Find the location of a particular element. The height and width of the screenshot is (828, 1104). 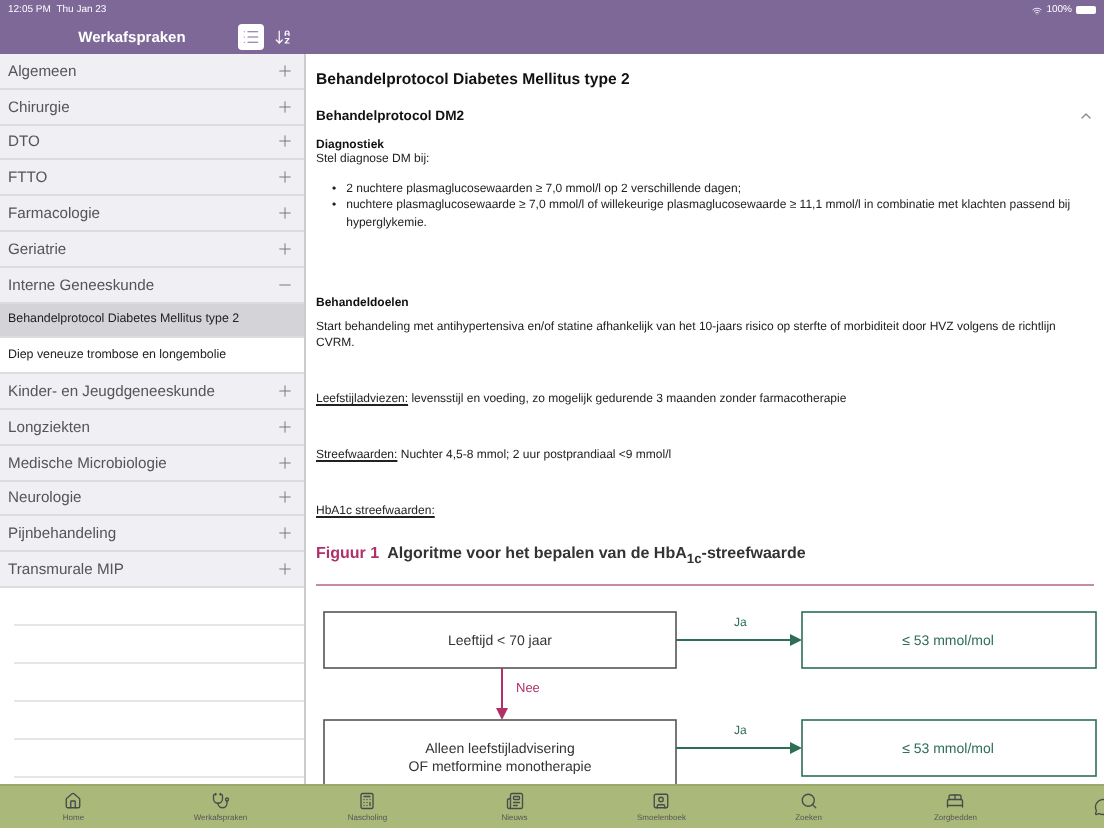

figure-number: Figuur 1 is located at coordinates (348, 553).